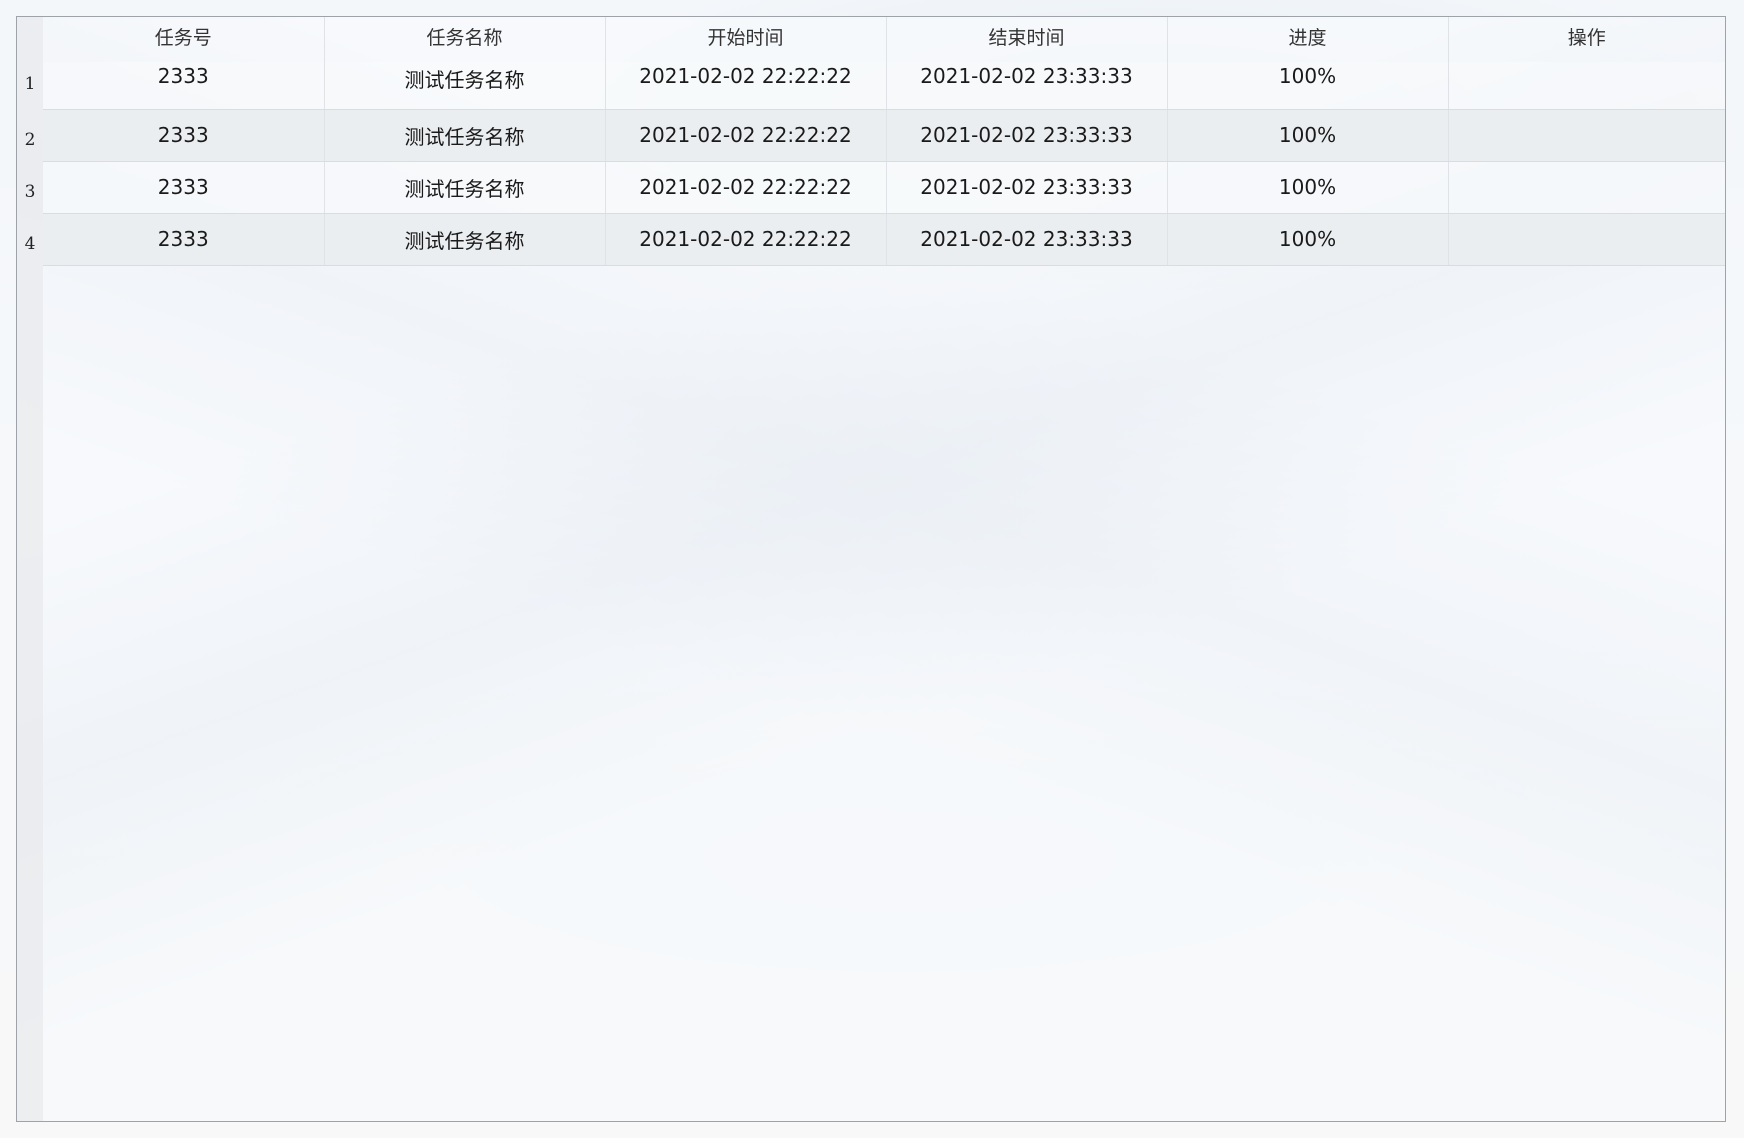 This screenshot has height=1138, width=1744. I want to click on column-header-start-time: 开始时间, so click(746, 39).